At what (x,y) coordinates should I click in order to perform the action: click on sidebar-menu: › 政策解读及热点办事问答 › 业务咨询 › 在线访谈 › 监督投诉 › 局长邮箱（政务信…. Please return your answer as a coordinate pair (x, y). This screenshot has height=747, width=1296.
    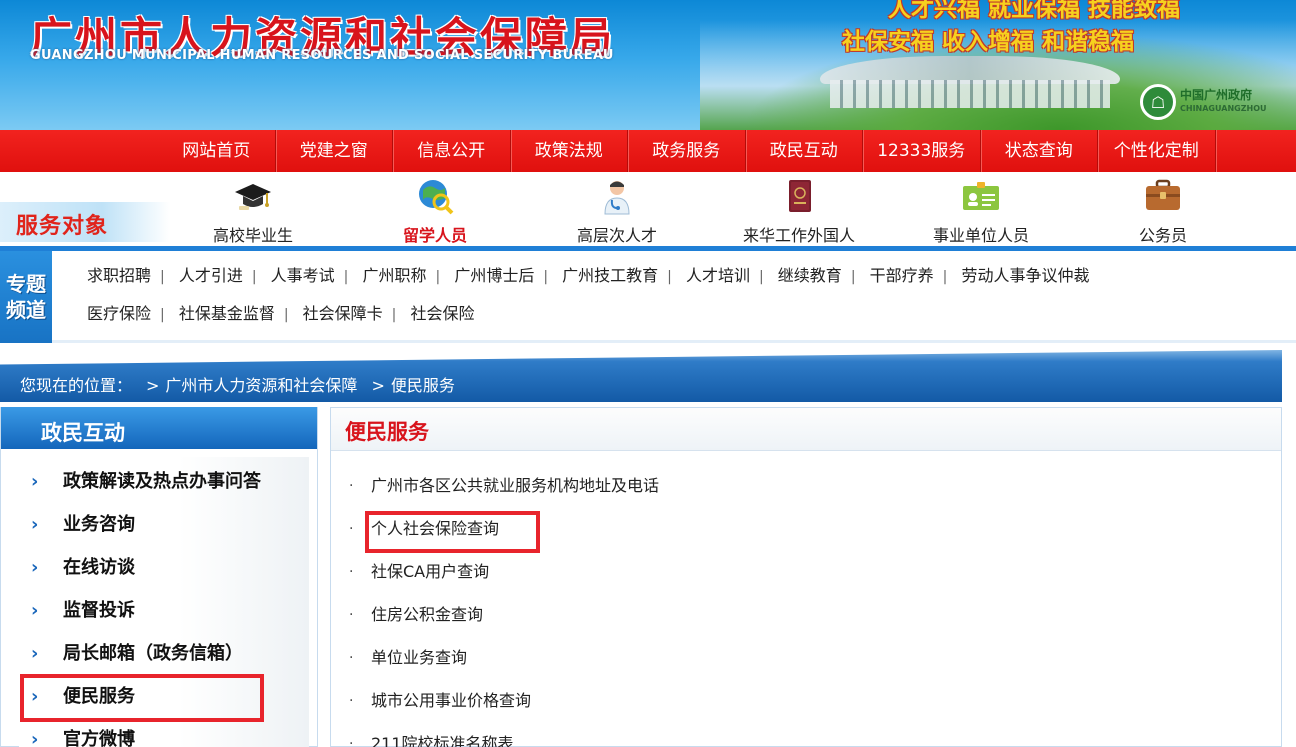
    Looking at the image, I should click on (164, 602).